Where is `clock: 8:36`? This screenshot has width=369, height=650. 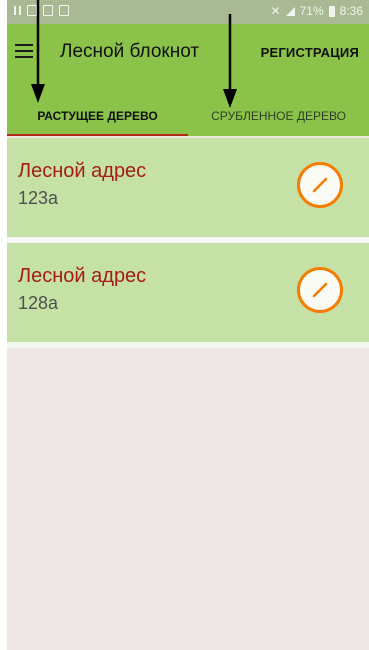
clock: 8:36 is located at coordinates (351, 11).